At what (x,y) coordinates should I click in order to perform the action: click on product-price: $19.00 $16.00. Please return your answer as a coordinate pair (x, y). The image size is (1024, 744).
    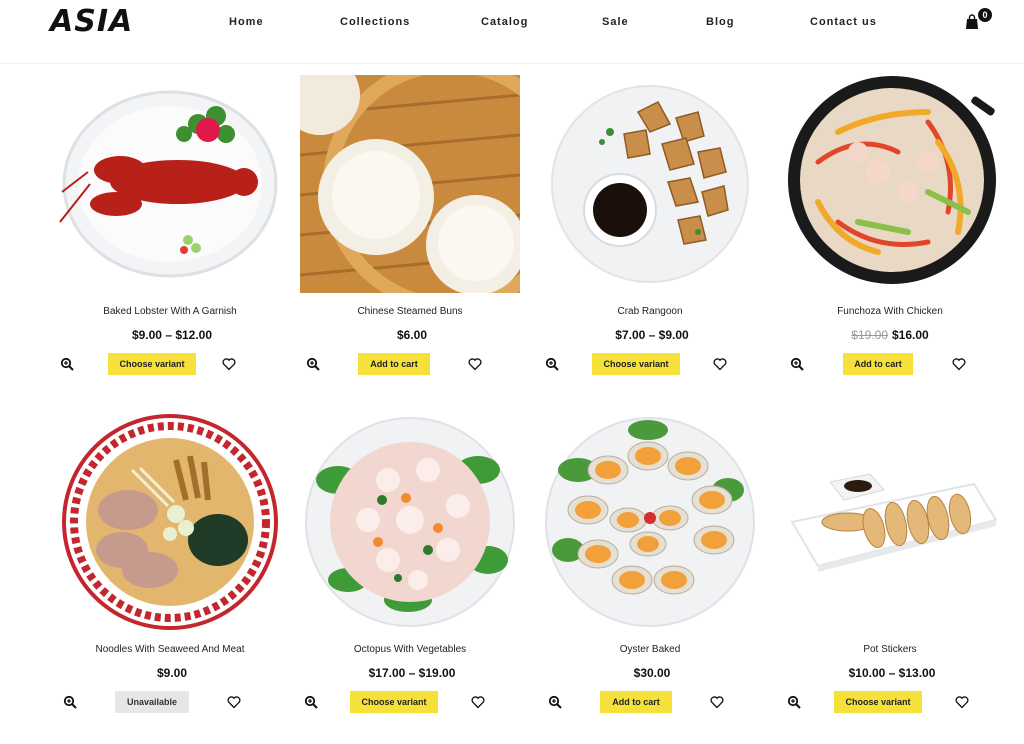
    Looking at the image, I should click on (890, 335).